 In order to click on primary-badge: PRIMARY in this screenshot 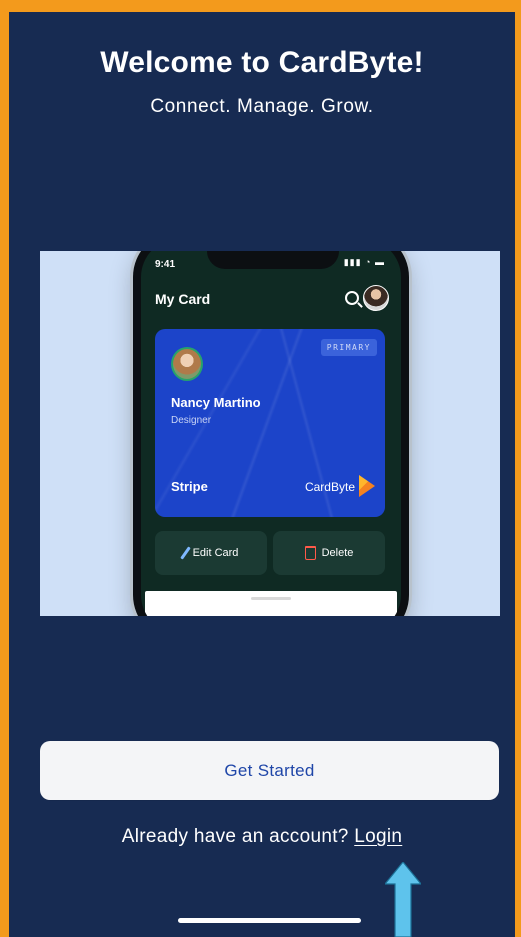, I will do `click(348, 347)`.